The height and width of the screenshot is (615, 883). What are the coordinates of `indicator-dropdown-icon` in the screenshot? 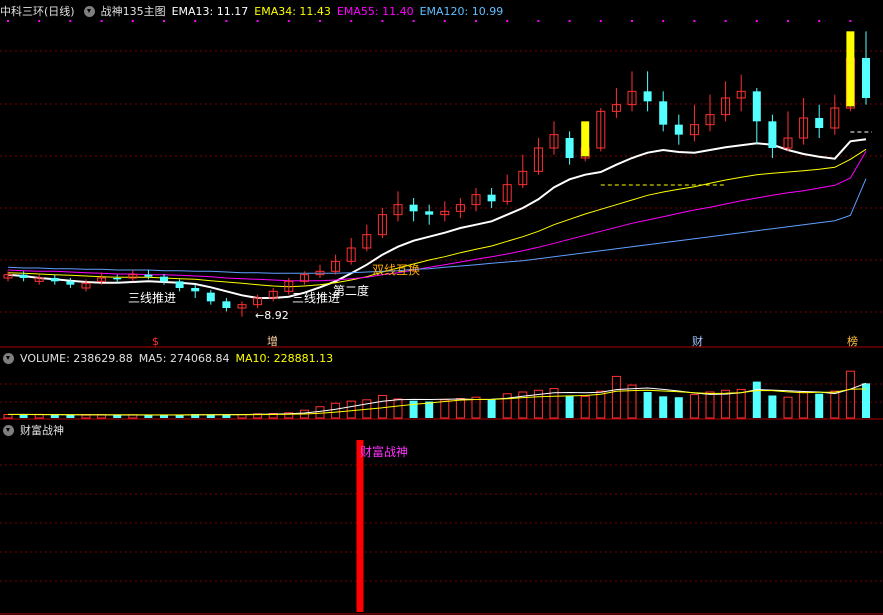 It's located at (89, 11).